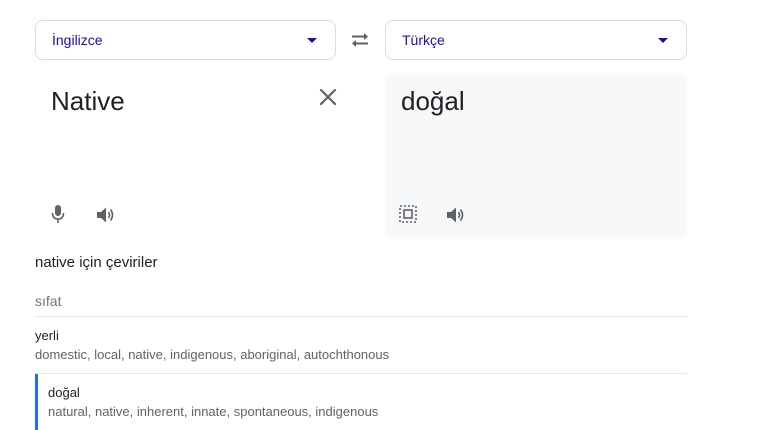  I want to click on source-text-input: Native, so click(88, 101).